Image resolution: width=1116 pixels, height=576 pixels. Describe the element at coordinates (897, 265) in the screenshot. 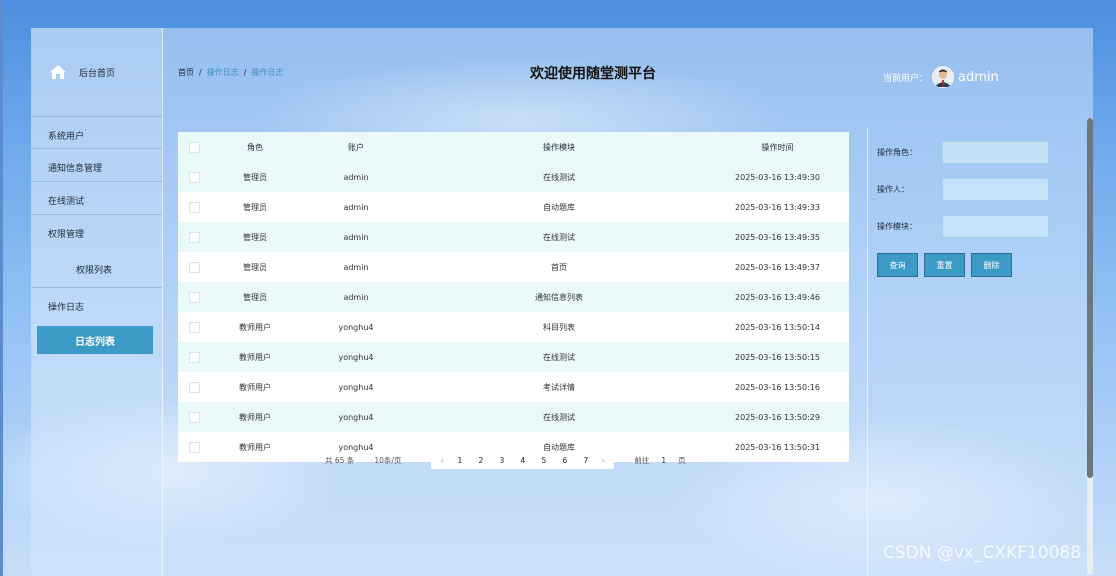

I see `search-button: 查询` at that location.